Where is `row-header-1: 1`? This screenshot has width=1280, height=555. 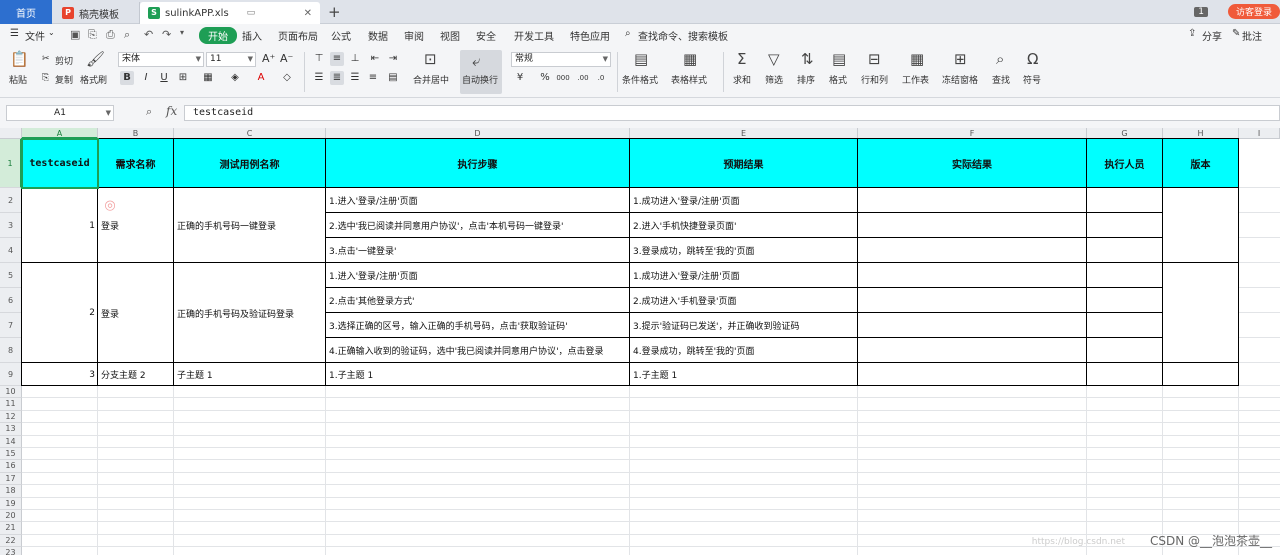
row-header-1: 1 is located at coordinates (11, 163).